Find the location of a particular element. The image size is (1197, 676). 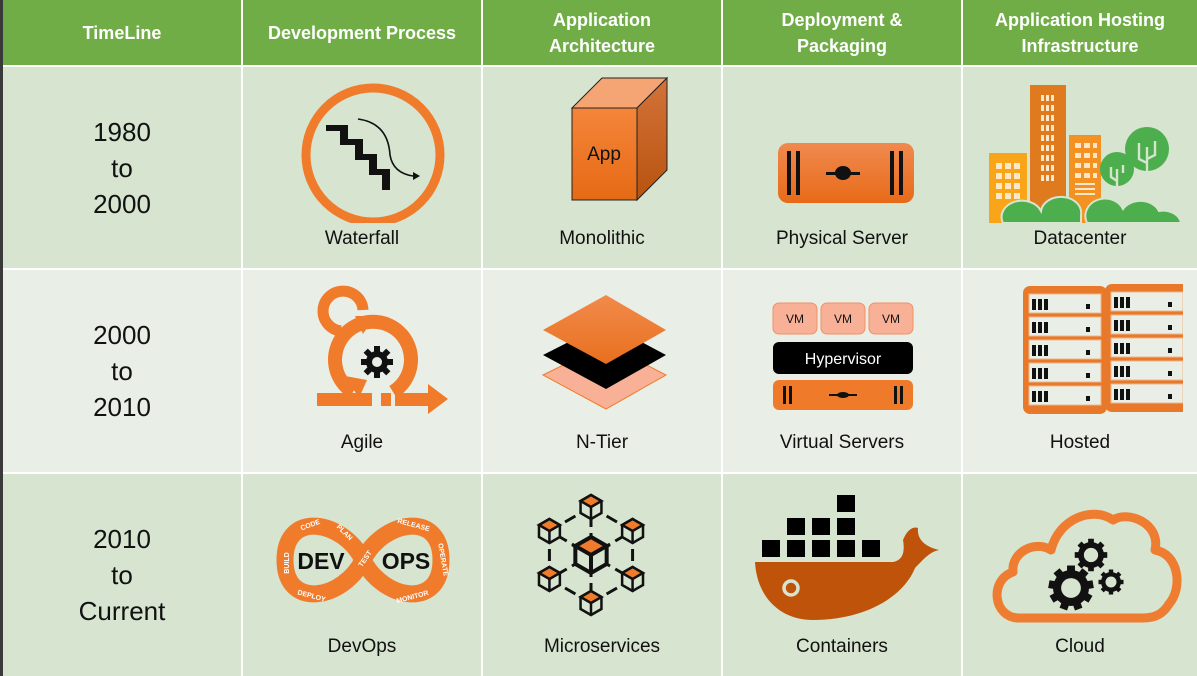

dev-text: DEV is located at coordinates (321, 561).